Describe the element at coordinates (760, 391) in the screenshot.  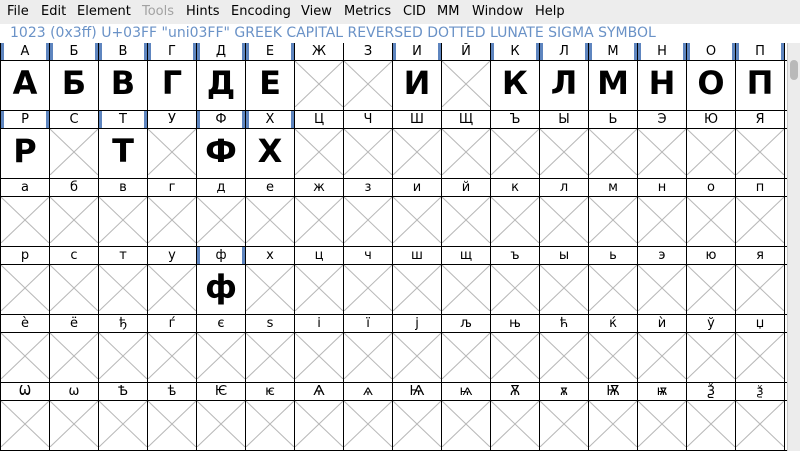
I see `glyph-label: ѯ` at that location.